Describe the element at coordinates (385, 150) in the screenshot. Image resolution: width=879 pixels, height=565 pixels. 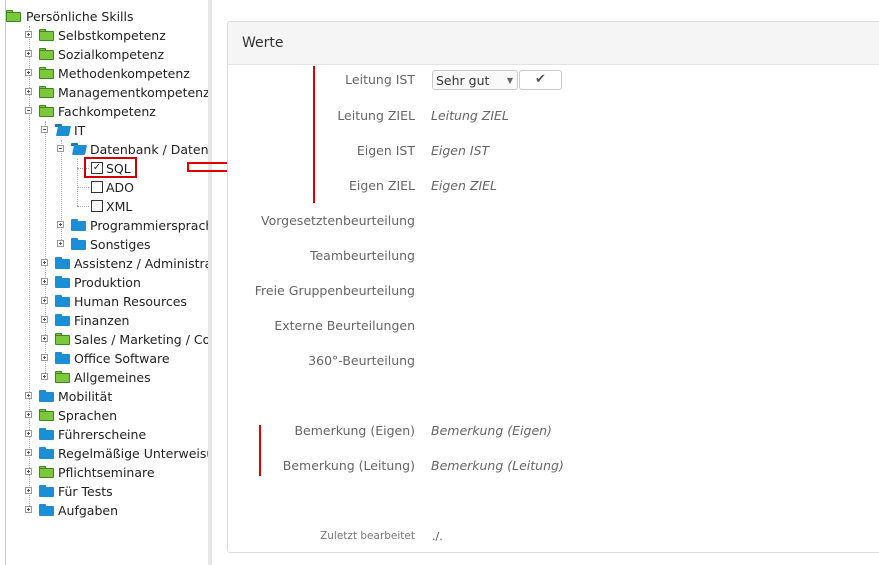
I see `label-eigen-ist: Eigen IST` at that location.